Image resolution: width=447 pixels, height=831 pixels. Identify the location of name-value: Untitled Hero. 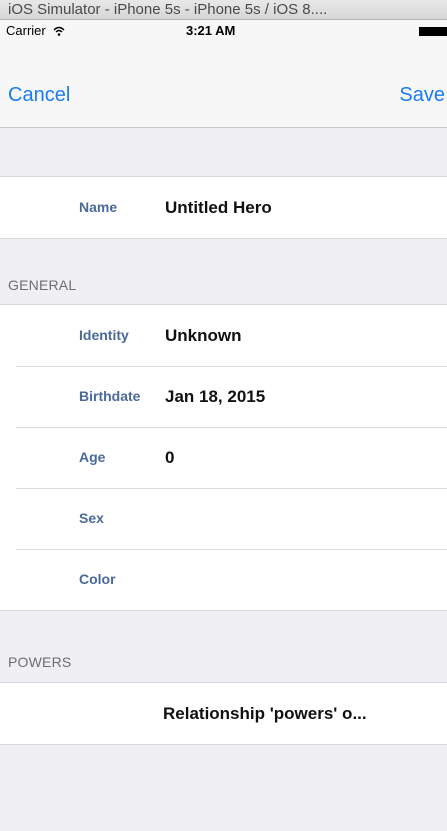
(218, 207).